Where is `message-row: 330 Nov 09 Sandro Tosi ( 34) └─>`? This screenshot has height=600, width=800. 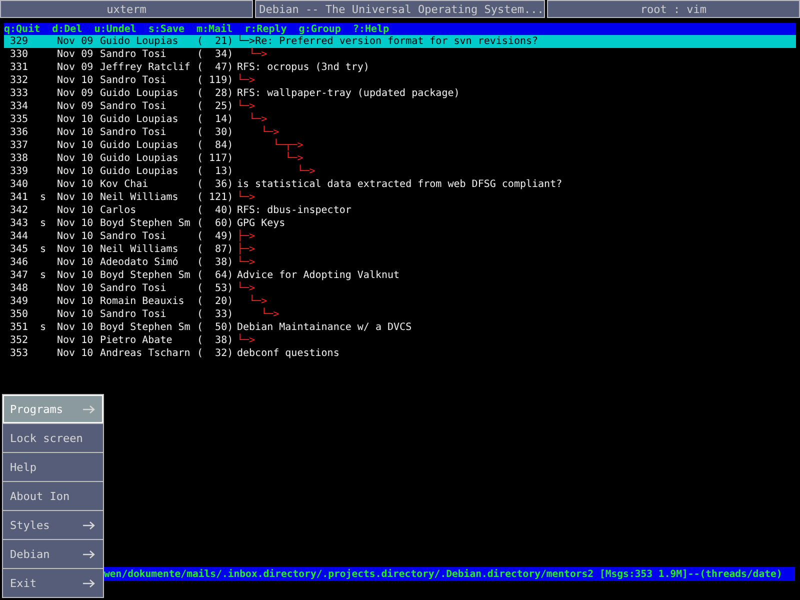
message-row: 330 Nov 09 Sandro Tosi ( 34) └─> is located at coordinates (400, 54).